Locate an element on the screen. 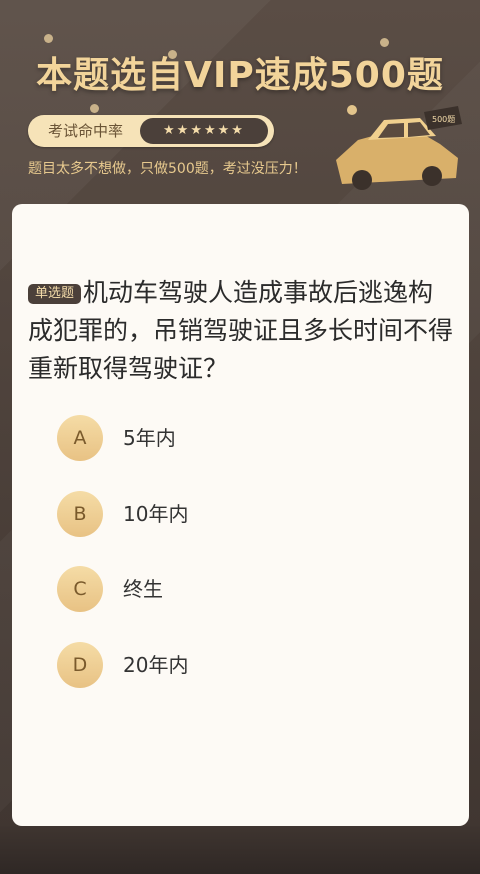 This screenshot has width=480, height=874. star-rating-icon: ★★★★★★ is located at coordinates (204, 131).